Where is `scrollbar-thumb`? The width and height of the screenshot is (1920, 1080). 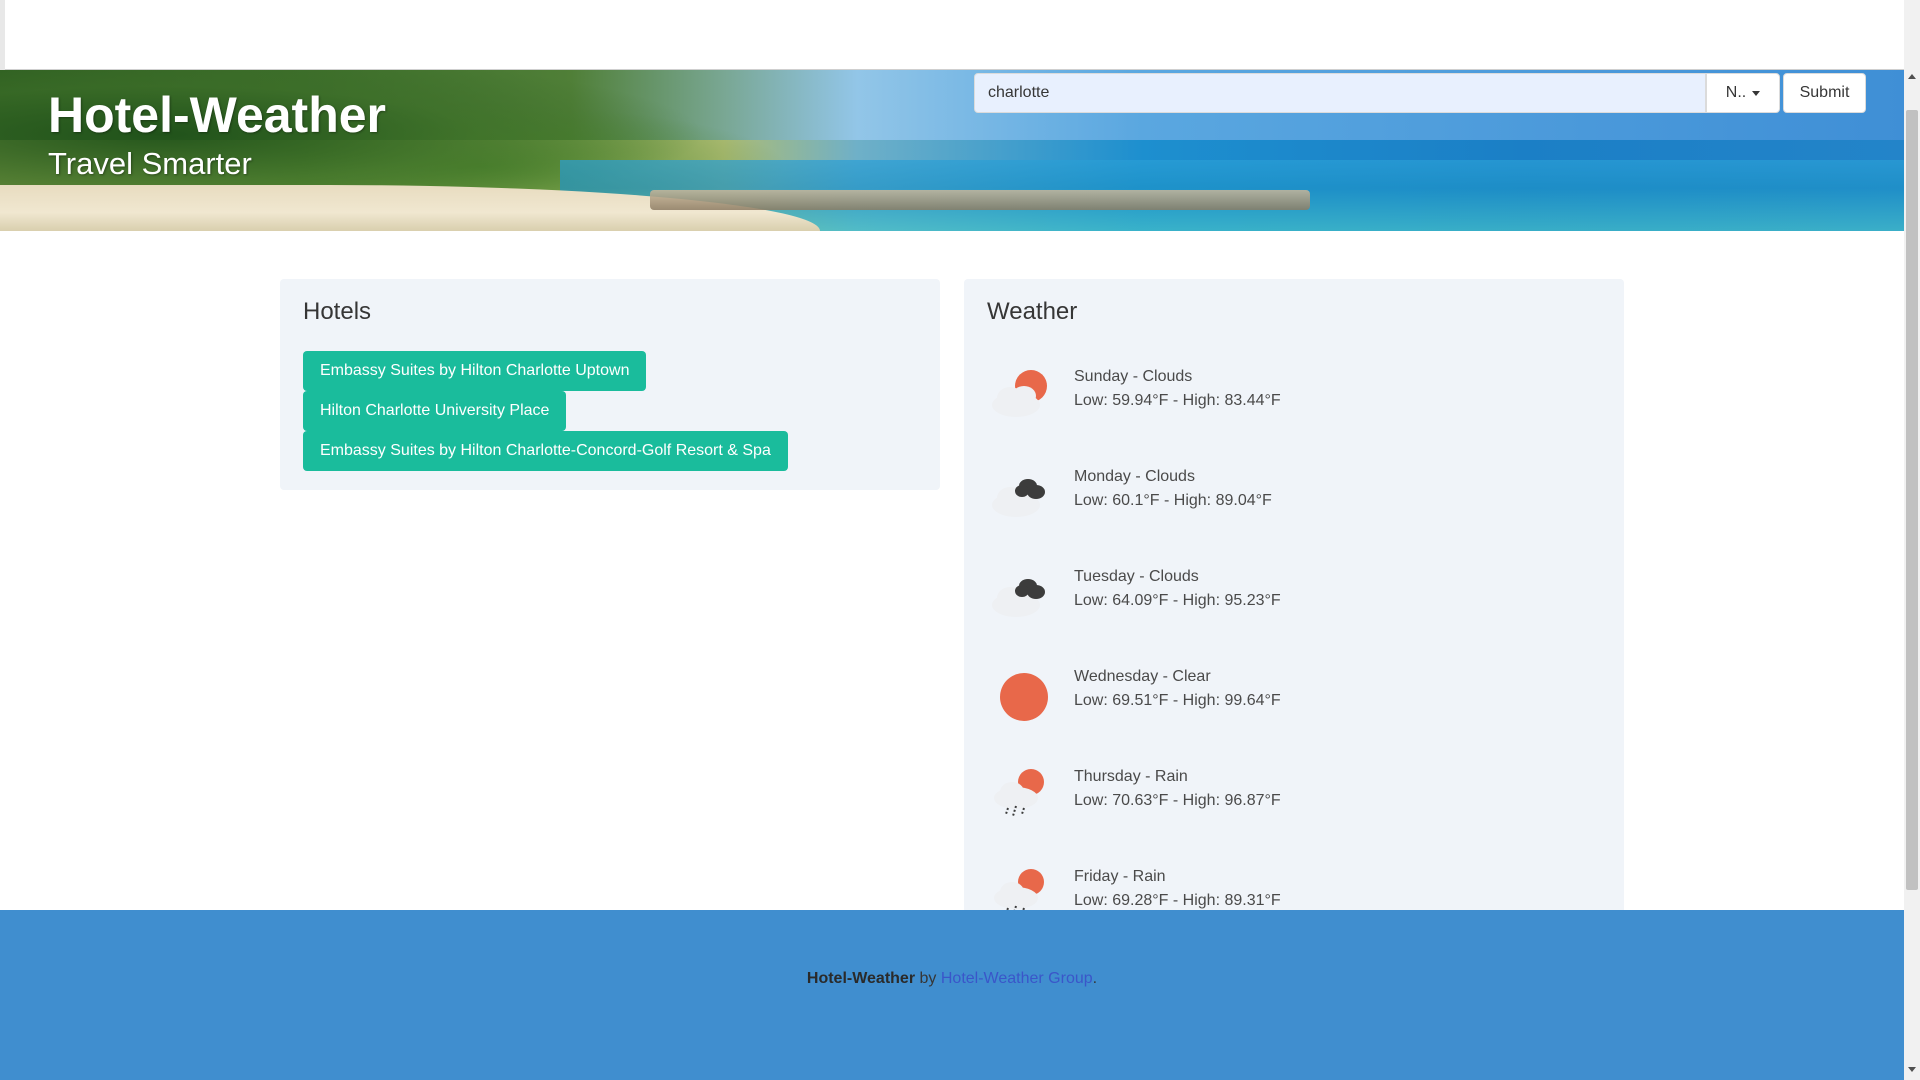
scrollbar-thumb is located at coordinates (1912, 500).